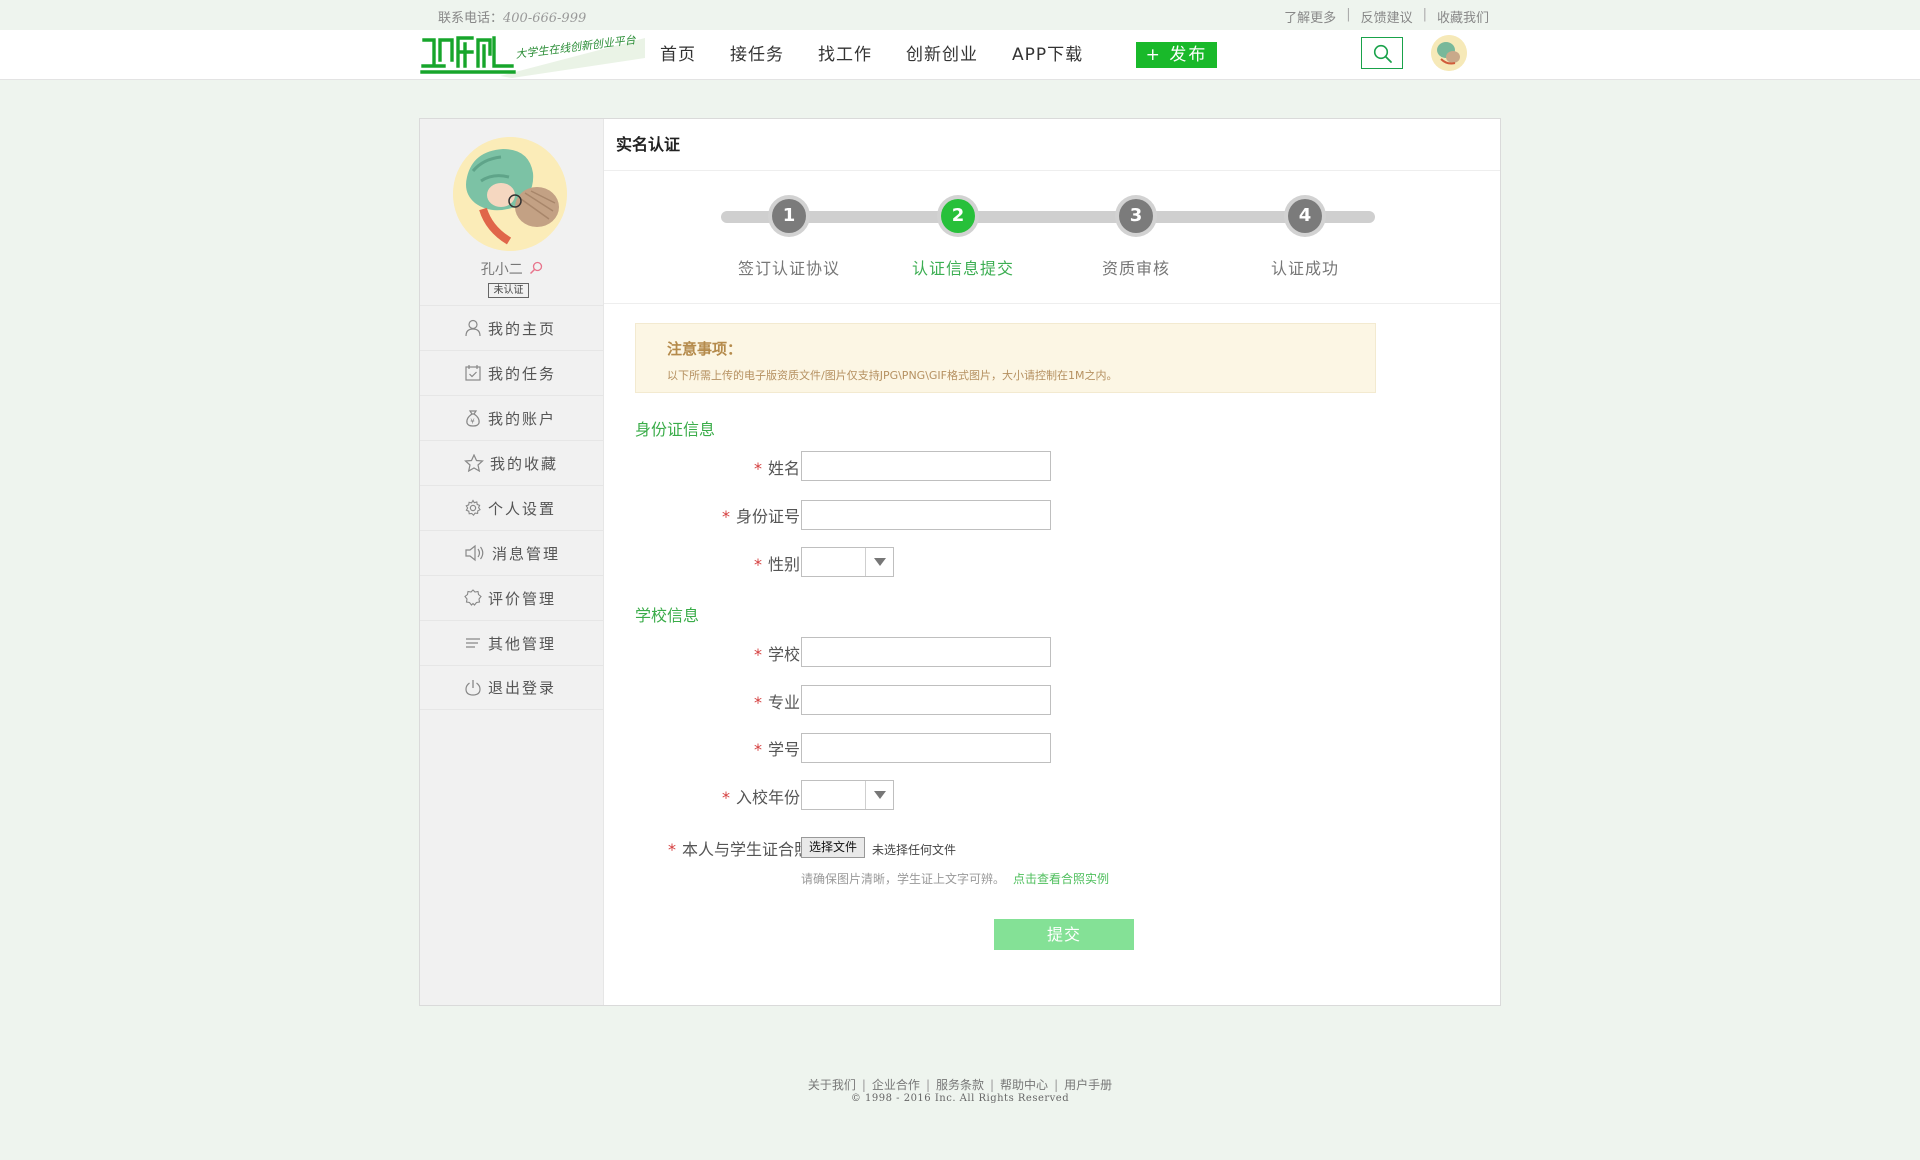  What do you see at coordinates (522, 508) in the screenshot?
I see `sidebar-item-label: 个人设置` at bounding box center [522, 508].